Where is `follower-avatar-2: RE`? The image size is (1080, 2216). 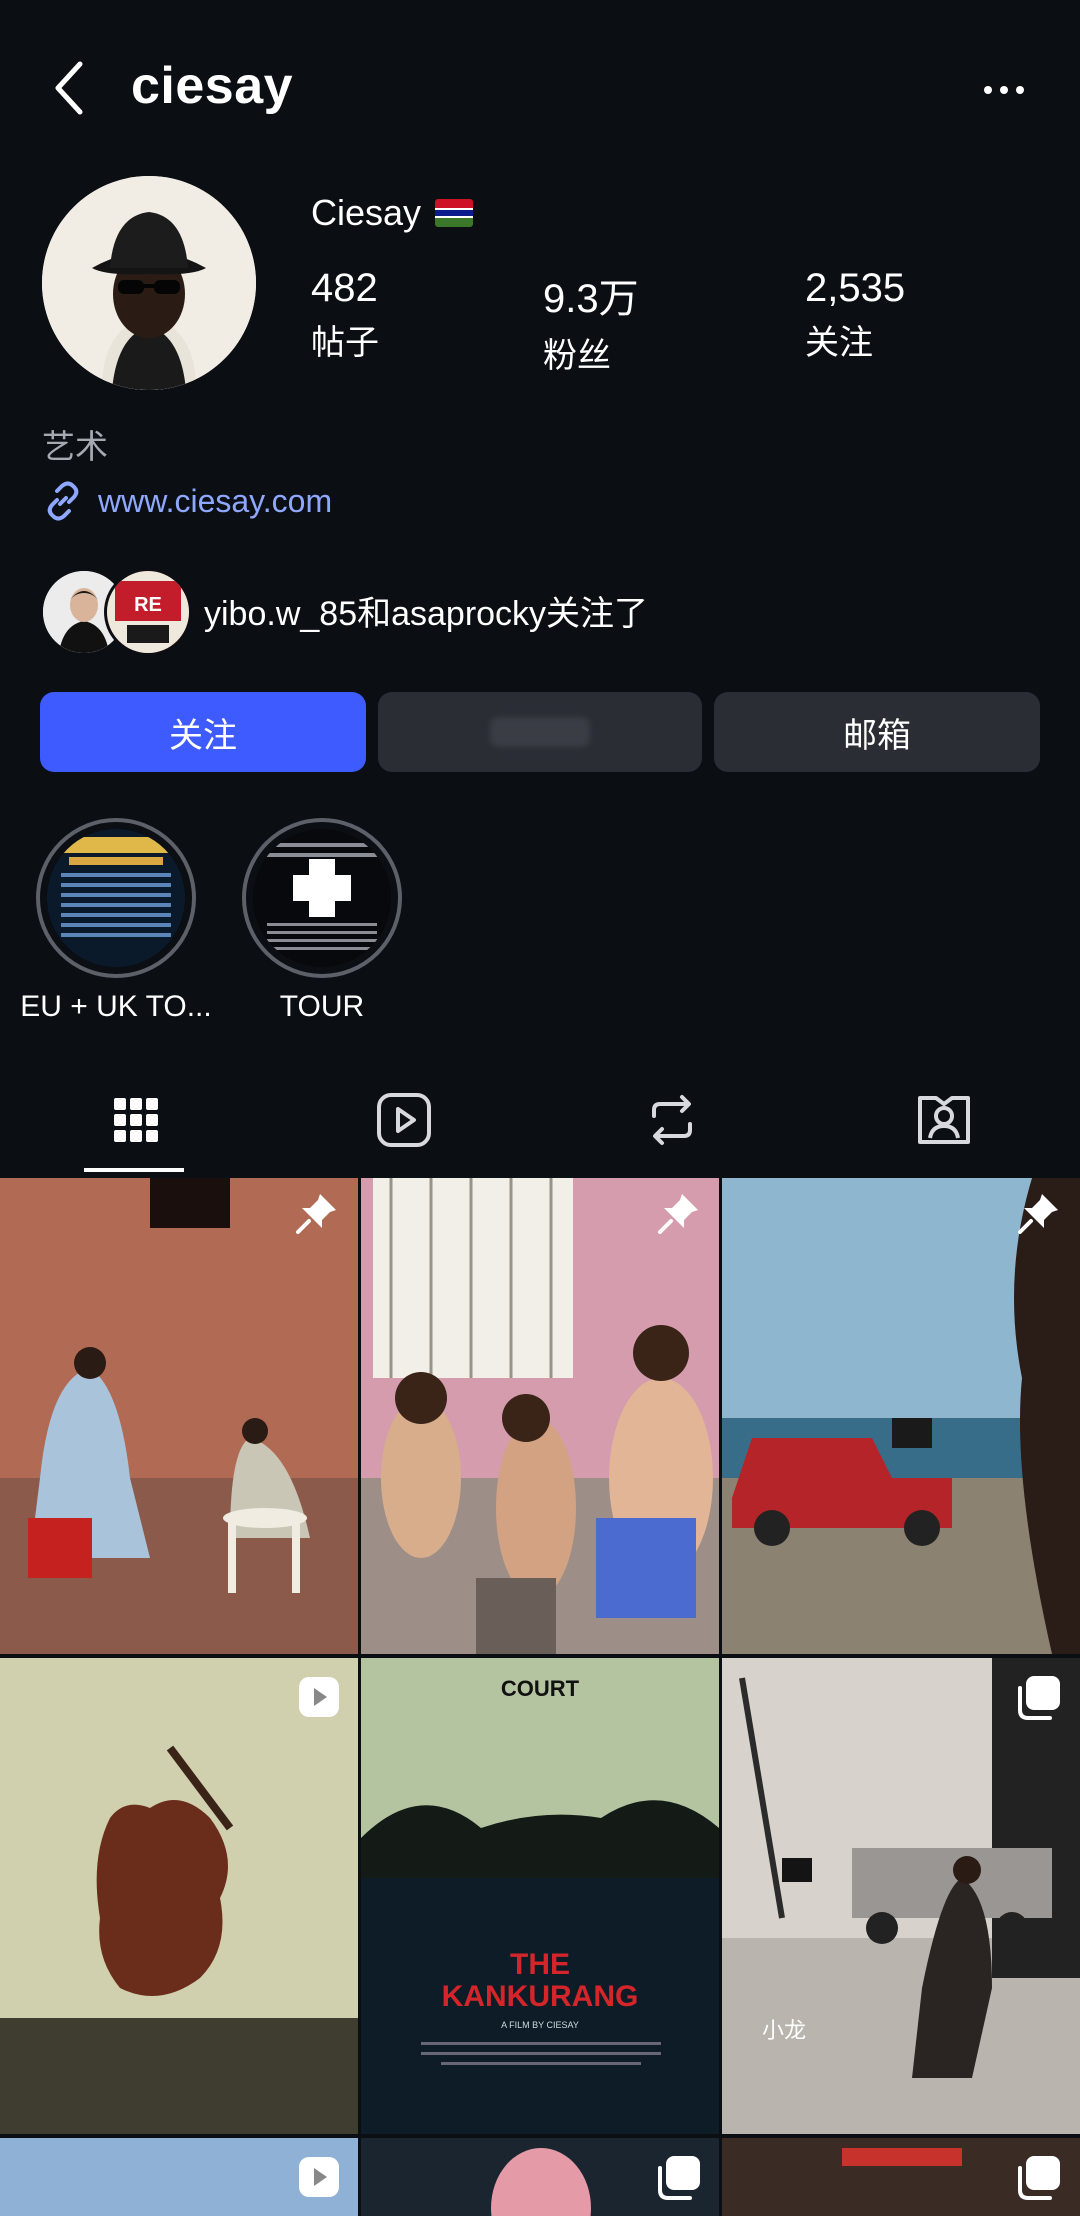 follower-avatar-2: RE is located at coordinates (148, 612).